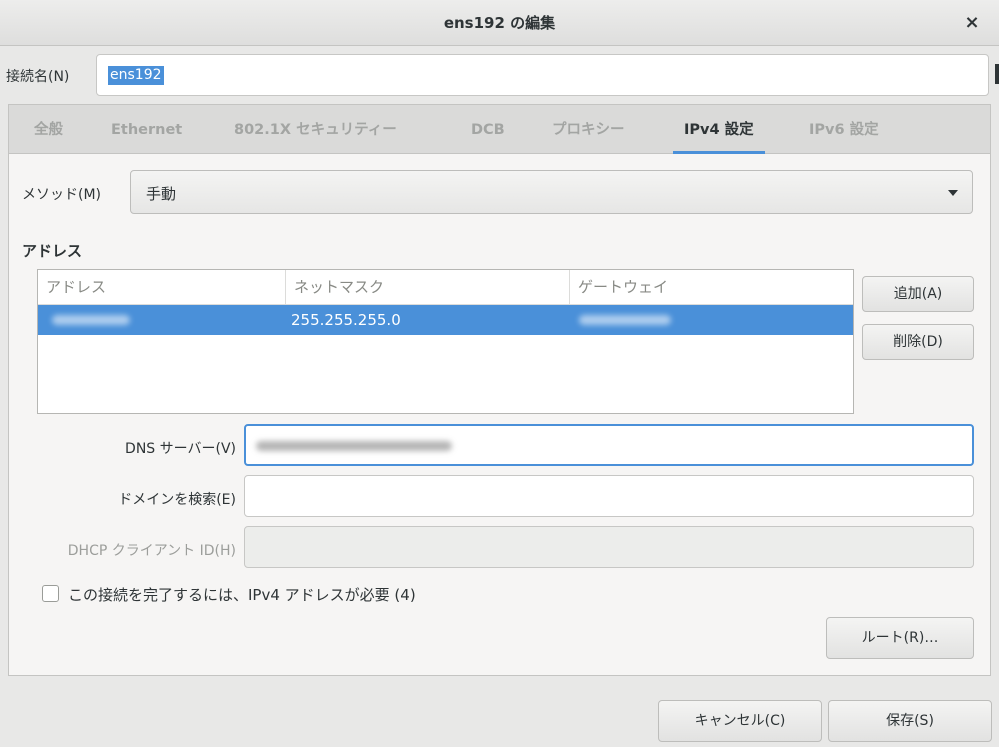 Image resolution: width=999 pixels, height=747 pixels. Describe the element at coordinates (38, 77) in the screenshot. I see `connection-name-label: 接続名(N)` at that location.